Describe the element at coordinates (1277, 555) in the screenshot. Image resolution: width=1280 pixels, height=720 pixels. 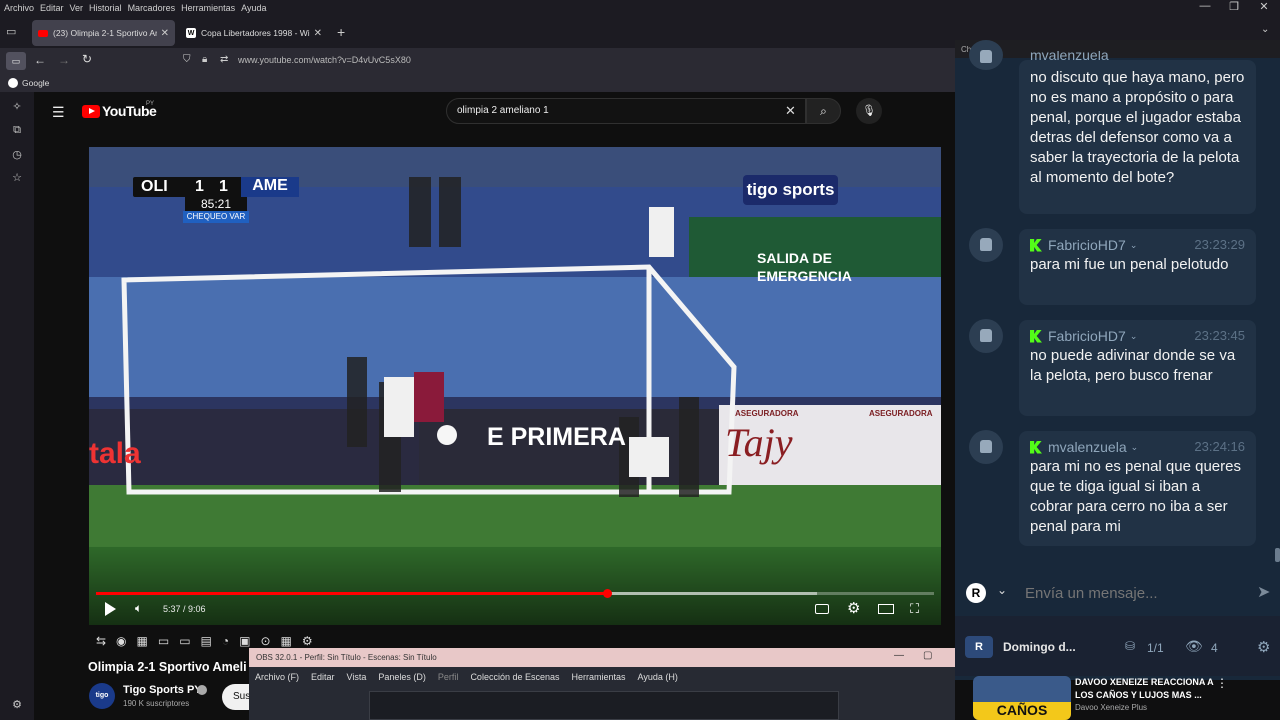
I see `chat-scrollbar` at that location.